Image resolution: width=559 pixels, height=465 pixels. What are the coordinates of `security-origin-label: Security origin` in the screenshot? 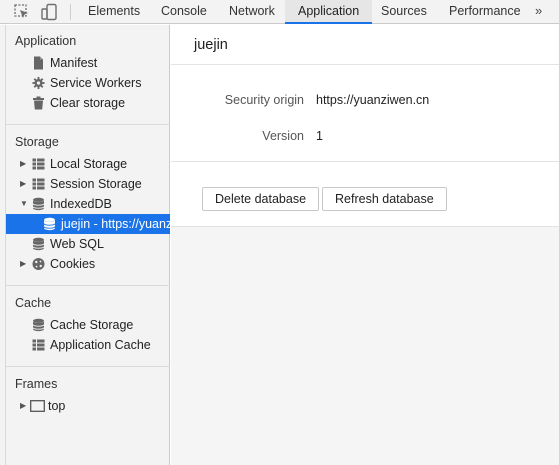 It's located at (264, 100).